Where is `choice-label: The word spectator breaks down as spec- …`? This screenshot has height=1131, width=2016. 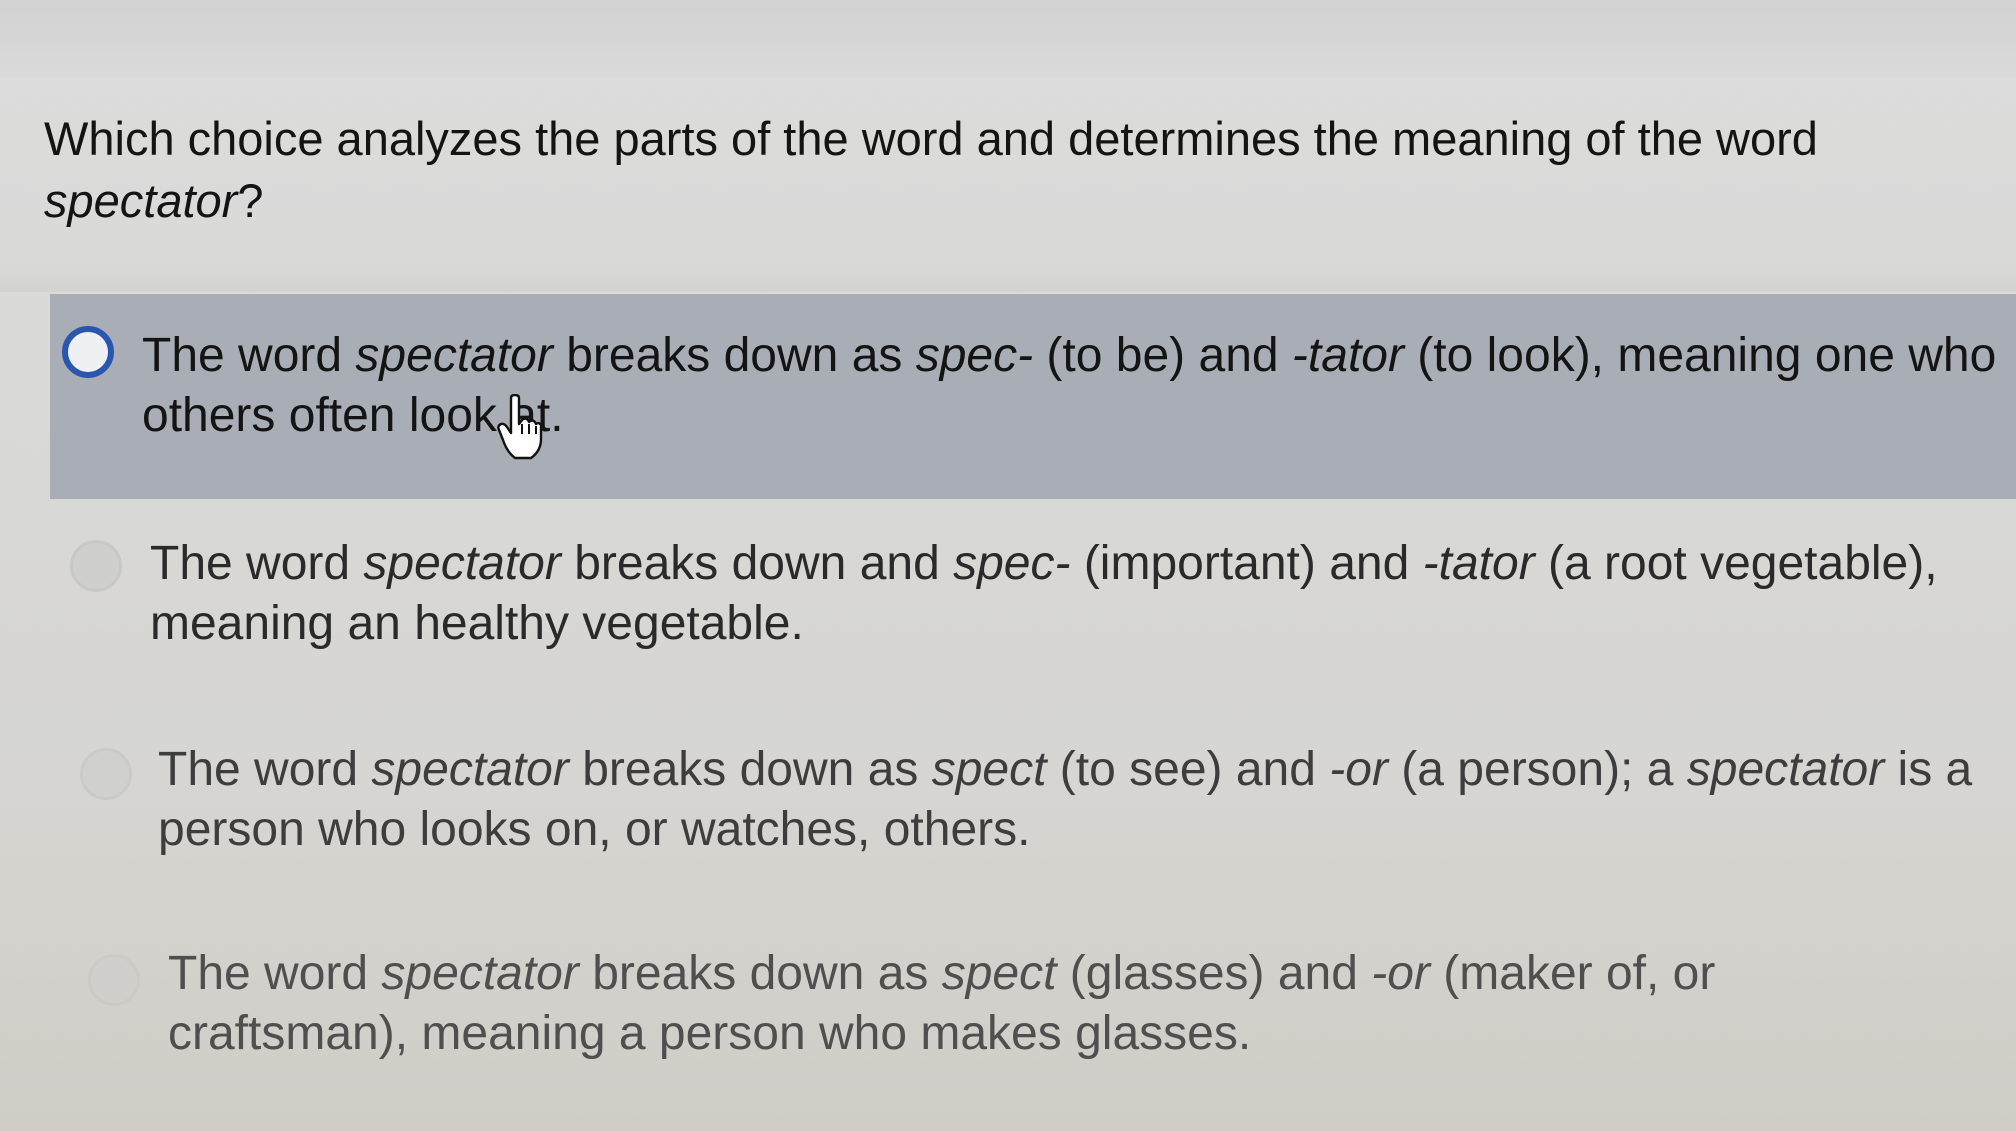
choice-label: The word spectator breaks down as spec- … is located at coordinates (1069, 385).